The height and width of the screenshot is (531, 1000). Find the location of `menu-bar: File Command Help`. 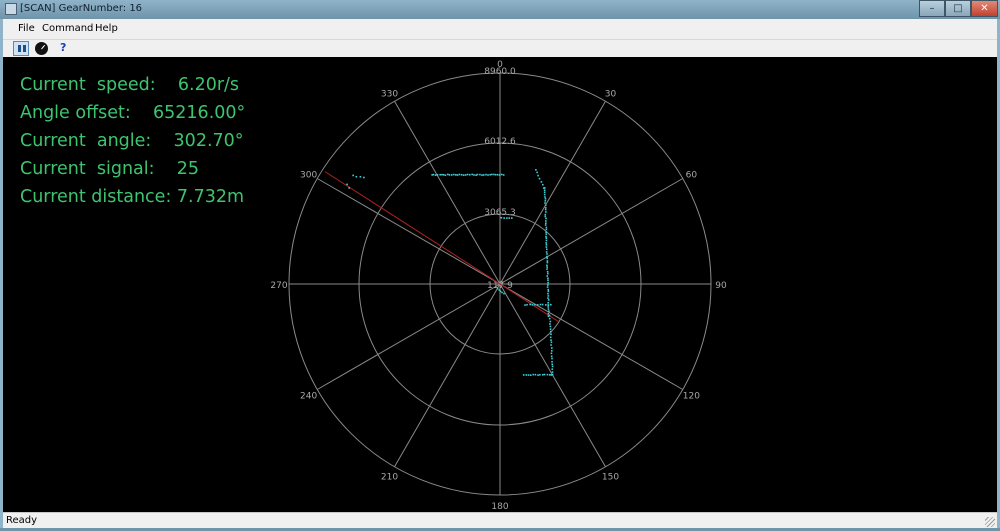

menu-bar: File Command Help is located at coordinates (500, 29).